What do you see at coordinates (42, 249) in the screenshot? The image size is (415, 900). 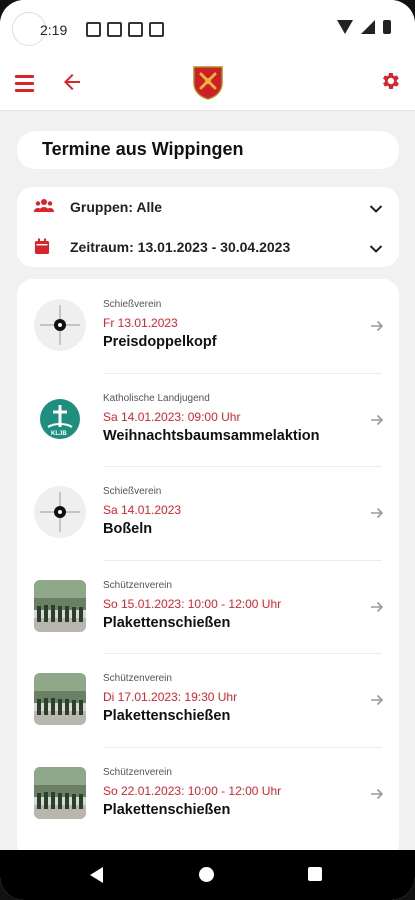 I see `calendar-icon` at bounding box center [42, 249].